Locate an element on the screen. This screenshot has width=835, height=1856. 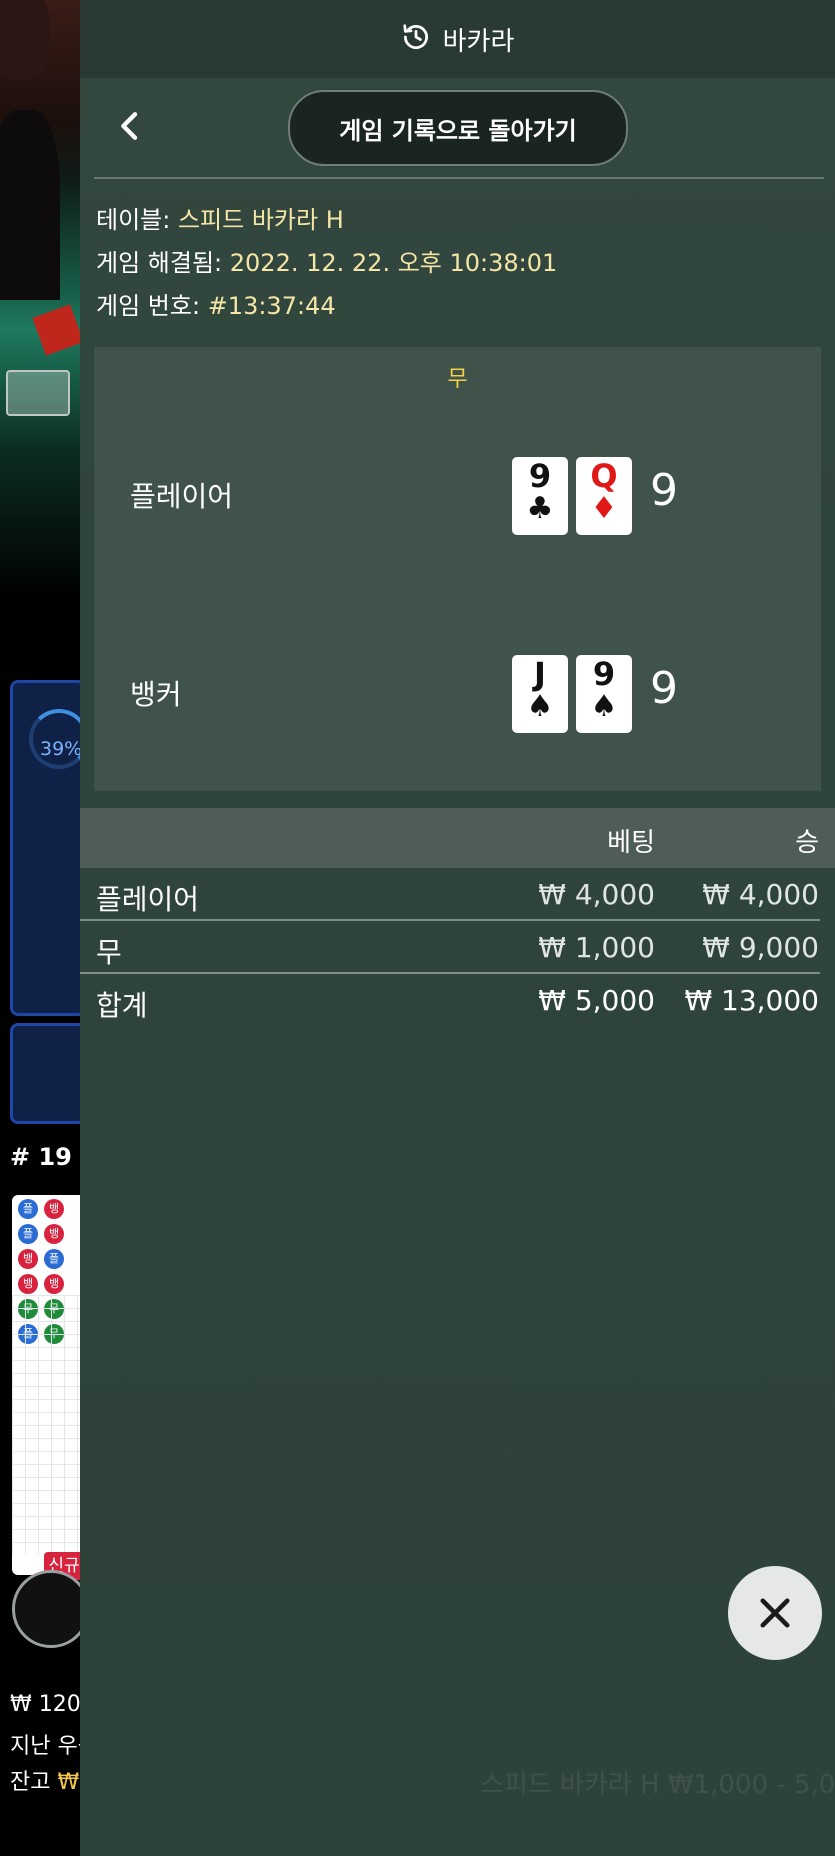
meta-round: 게임 번호: #13:37:44 is located at coordinates (216, 303).